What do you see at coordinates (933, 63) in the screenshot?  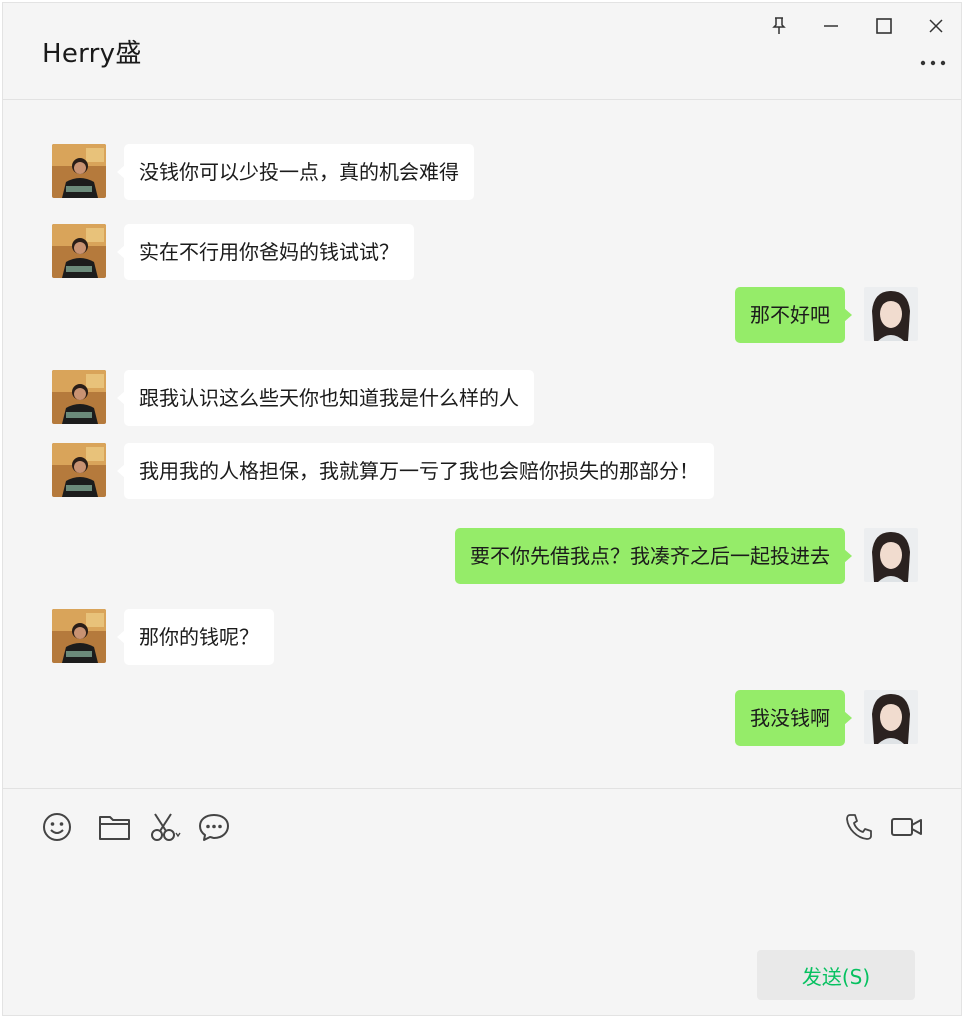 I see `more-icon` at bounding box center [933, 63].